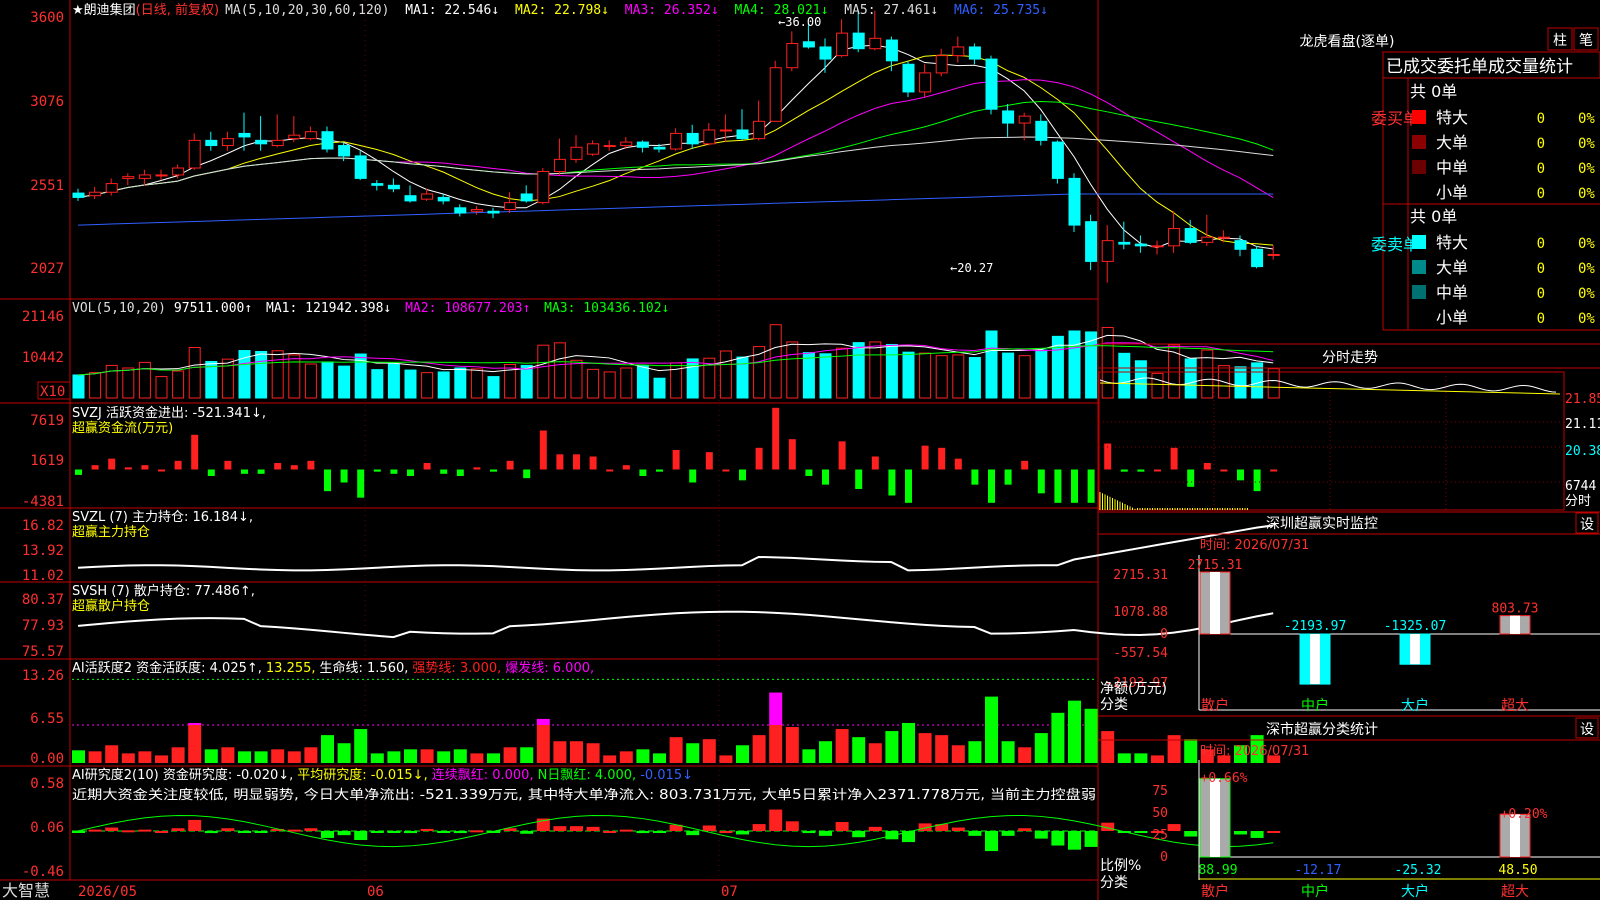 The image size is (1600, 900). I want to click on monitor-category: 散户, so click(1215, 705).